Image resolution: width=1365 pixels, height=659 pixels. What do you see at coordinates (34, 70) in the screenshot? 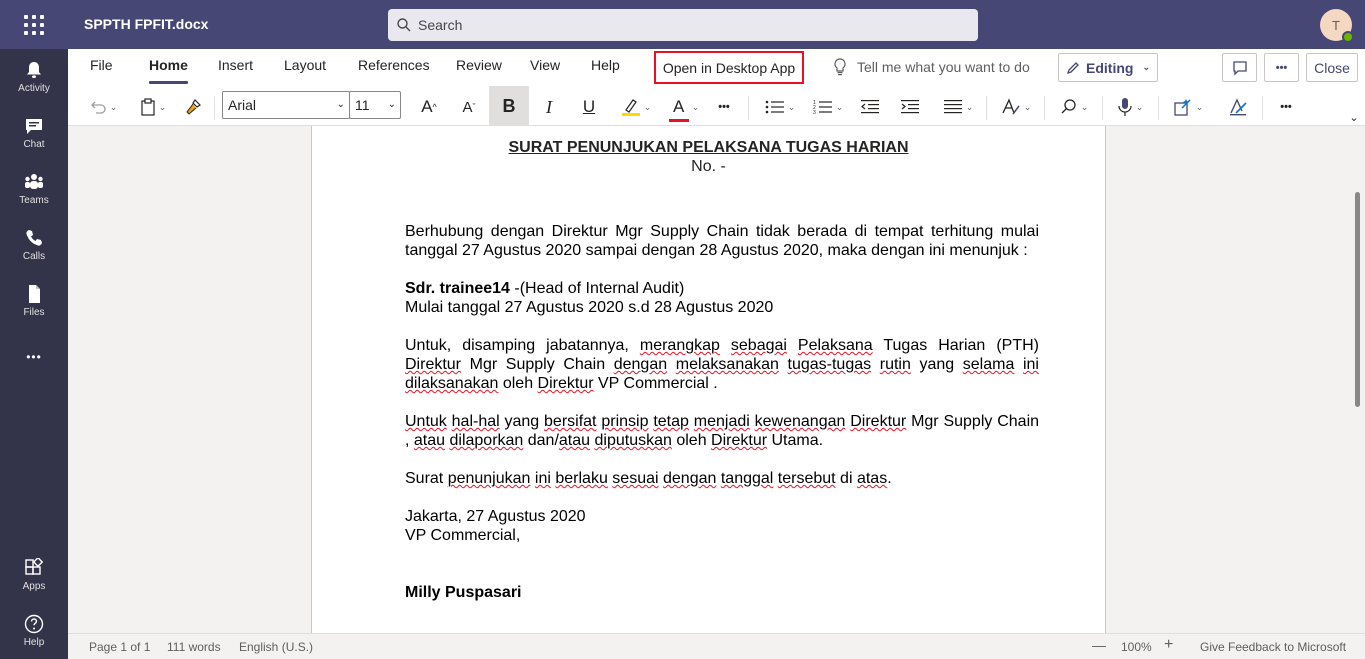
I see `bell-icon` at bounding box center [34, 70].